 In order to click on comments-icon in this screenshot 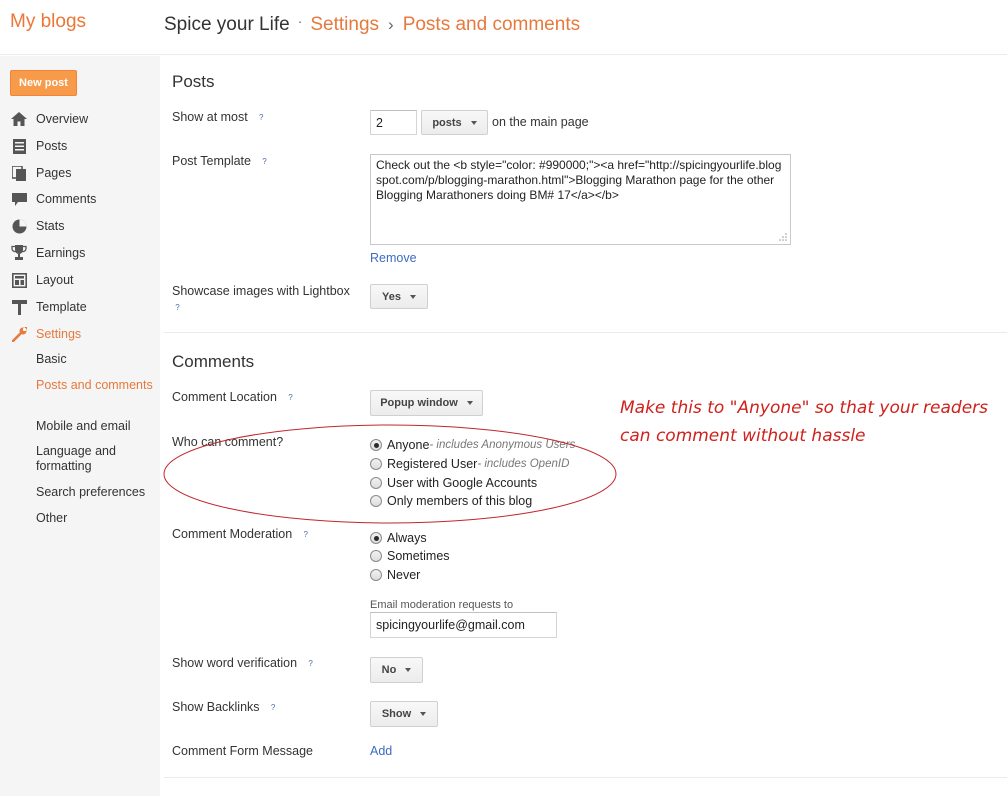, I will do `click(19, 199)`.